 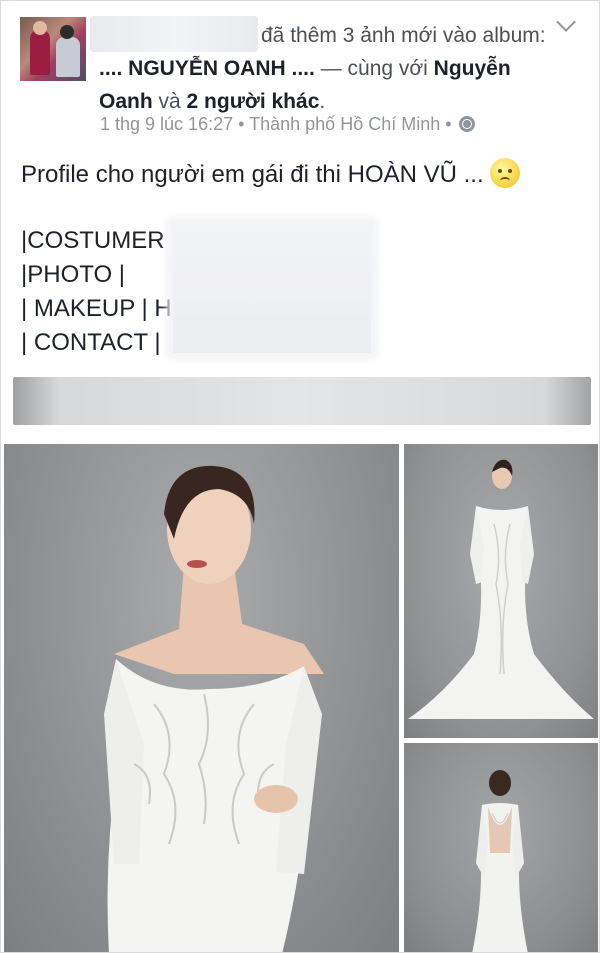 What do you see at coordinates (466, 124) in the screenshot?
I see `globe-icon` at bounding box center [466, 124].